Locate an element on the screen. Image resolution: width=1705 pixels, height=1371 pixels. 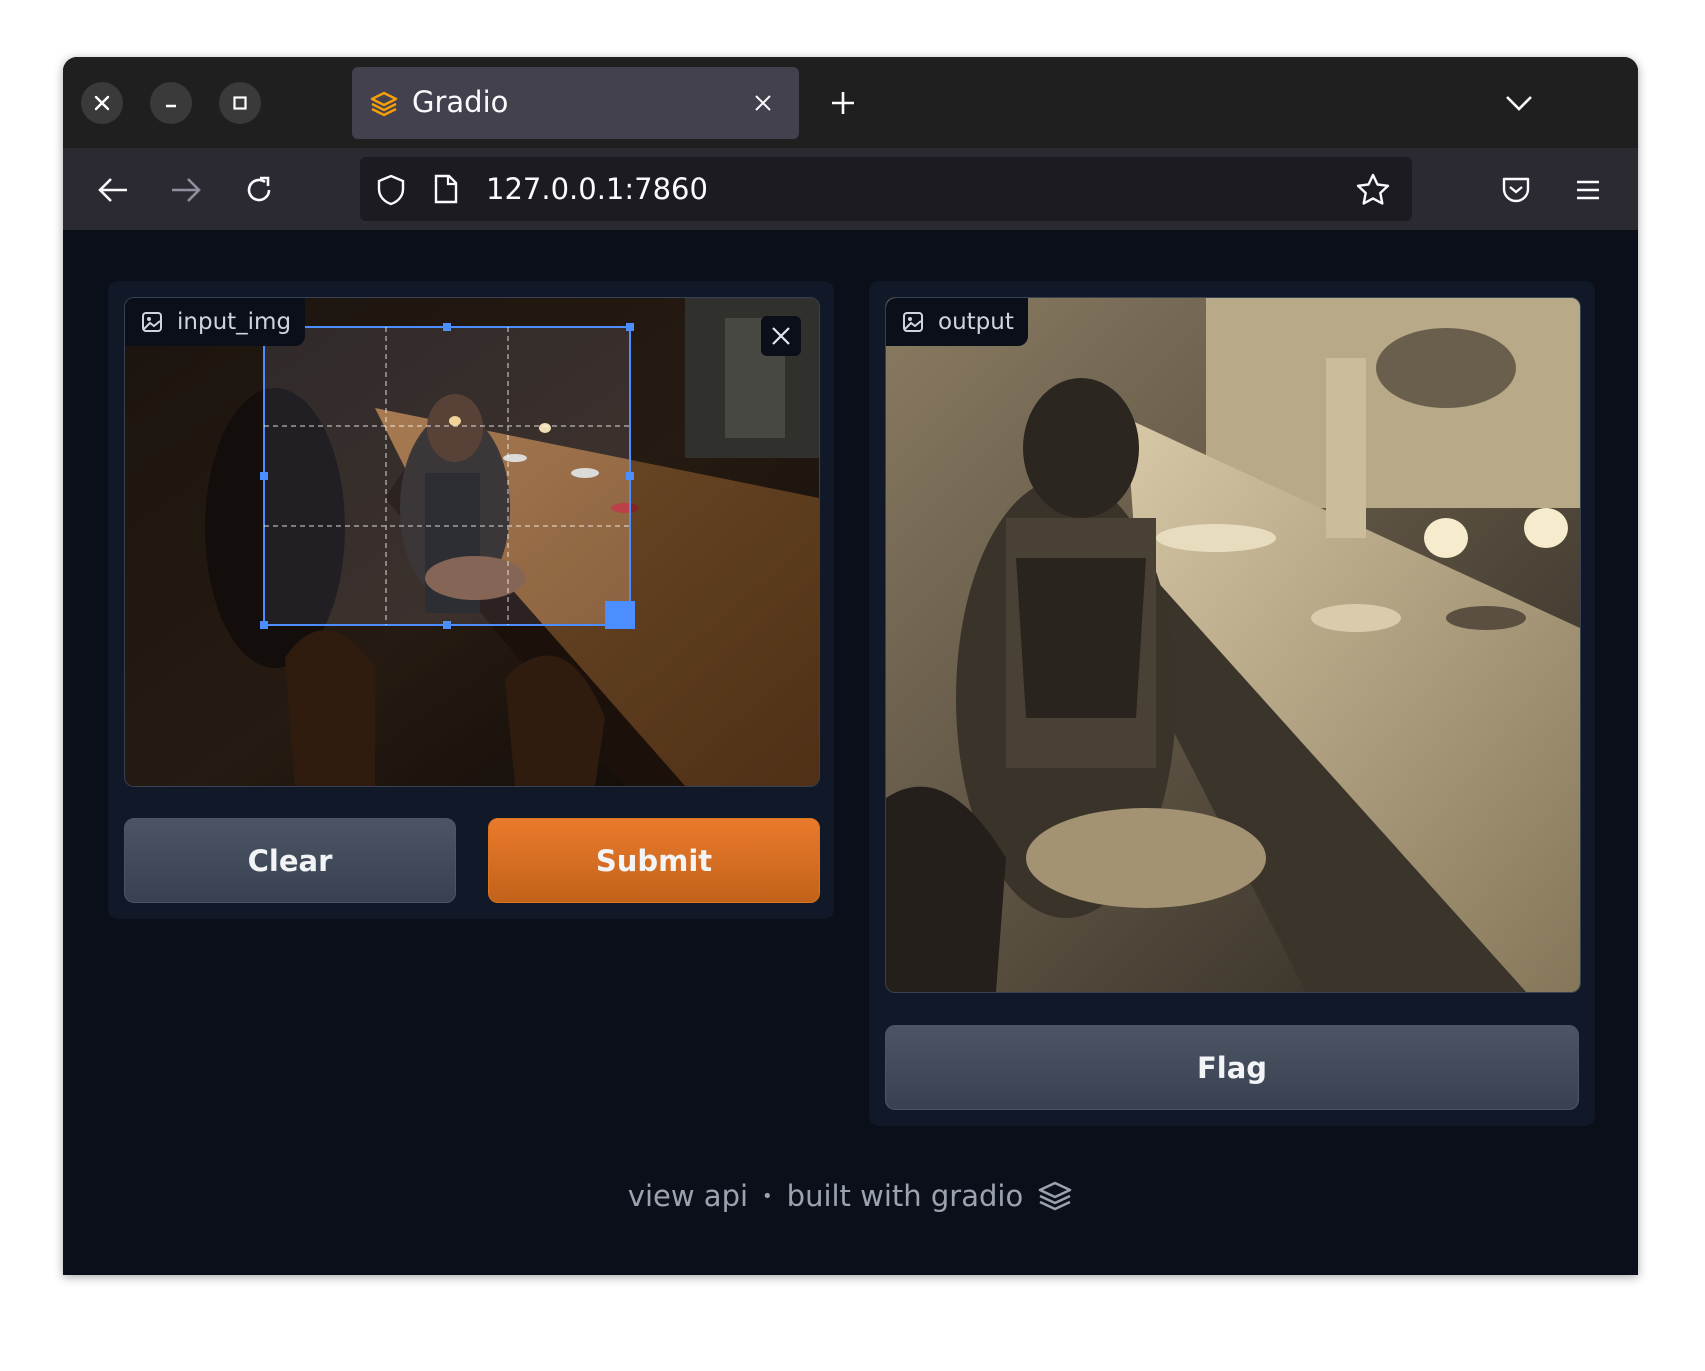
minimize-window-button is located at coordinates (171, 103).